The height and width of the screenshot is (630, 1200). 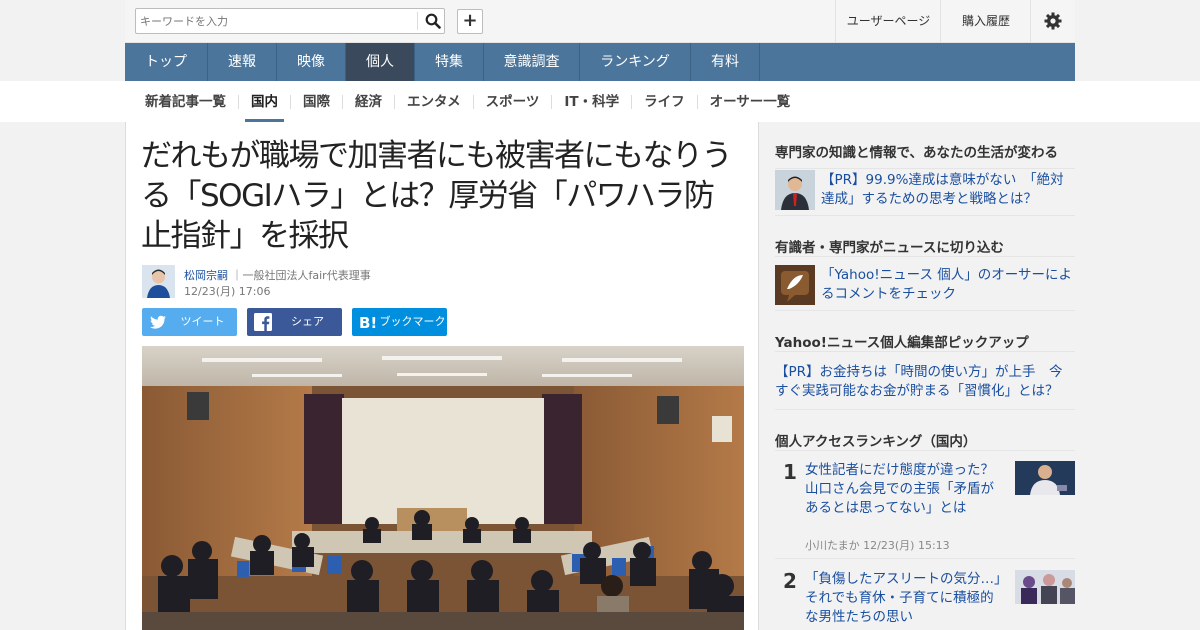 What do you see at coordinates (417, 21) in the screenshot?
I see `search-divider` at bounding box center [417, 21].